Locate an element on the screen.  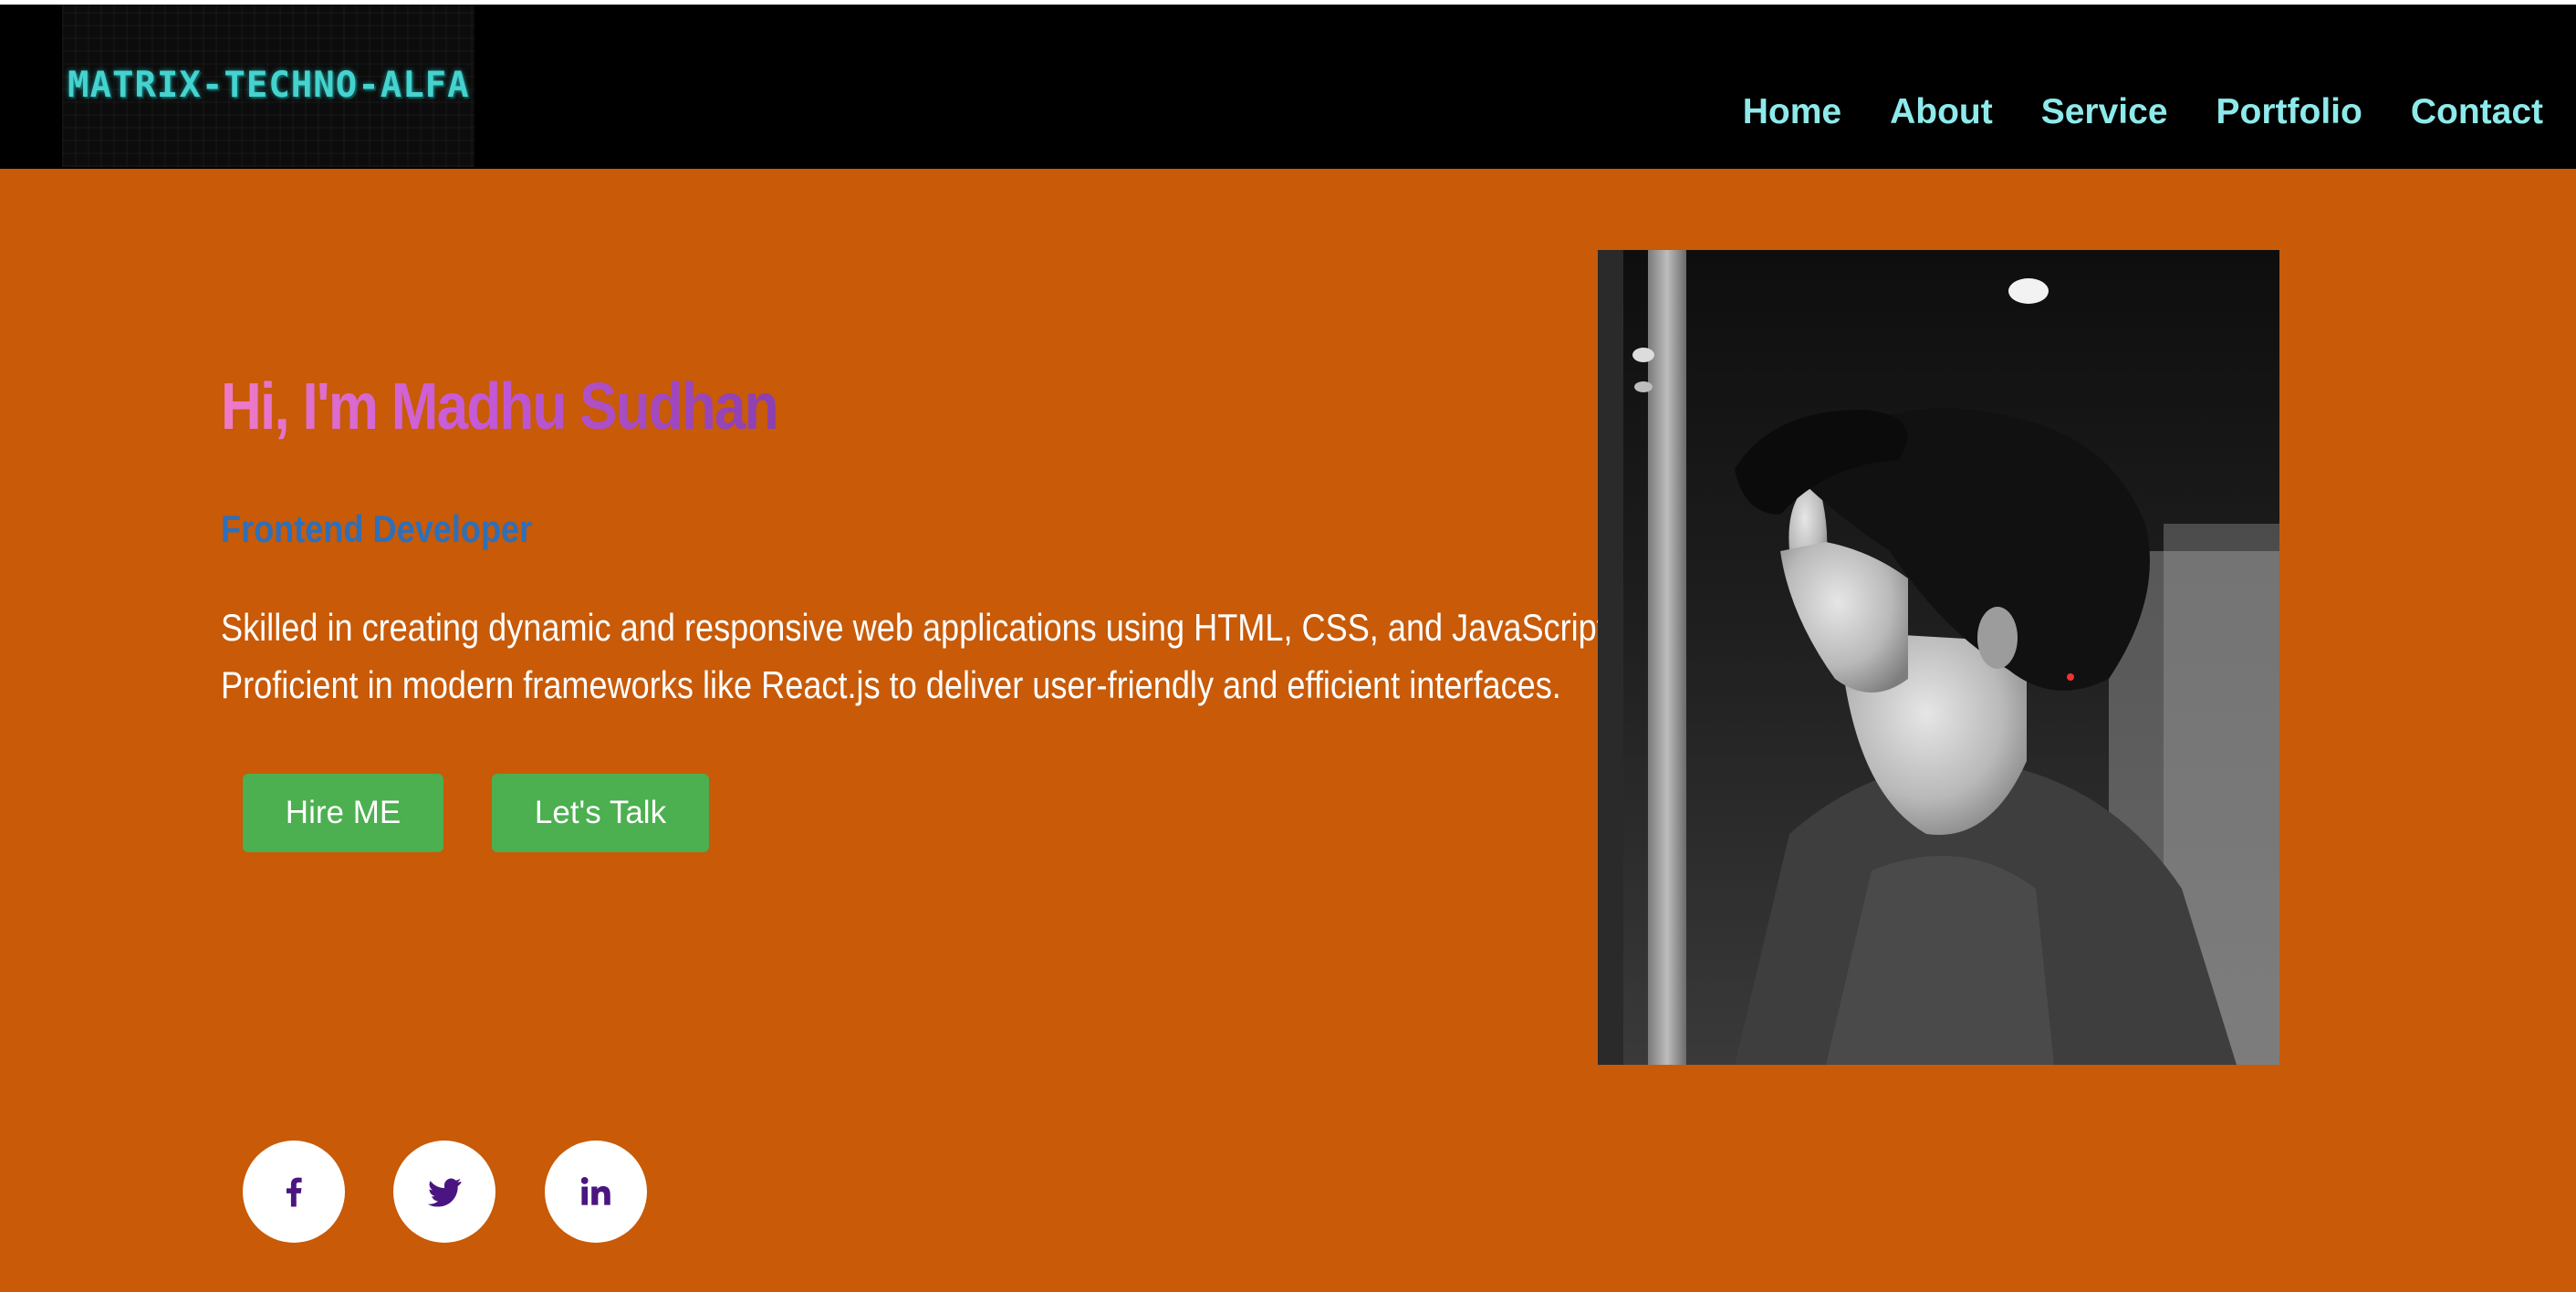
facebook-button is located at coordinates (294, 1192).